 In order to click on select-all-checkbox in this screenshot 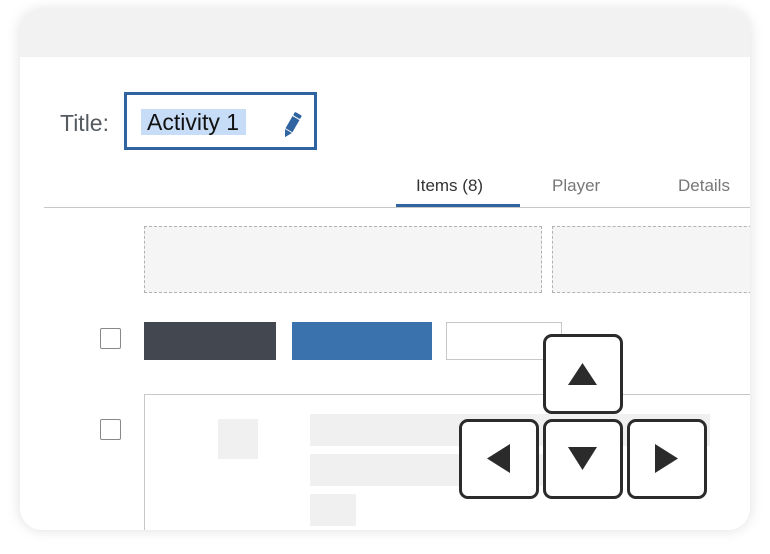, I will do `click(110, 338)`.